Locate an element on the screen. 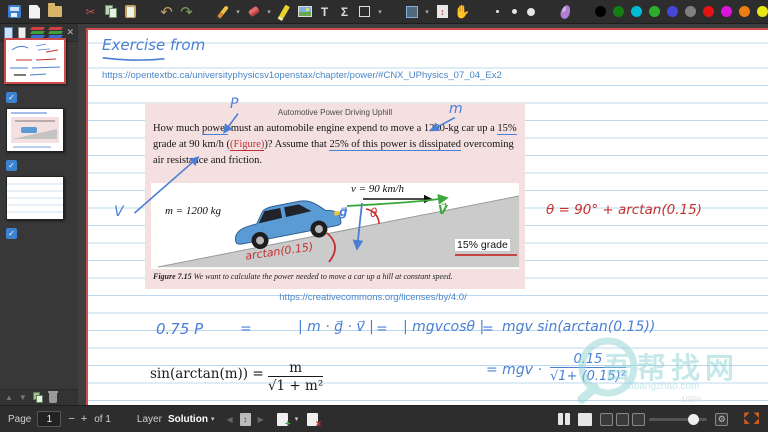 This screenshot has height=432, width=768. page-decrement-button: − is located at coordinates (71, 419).